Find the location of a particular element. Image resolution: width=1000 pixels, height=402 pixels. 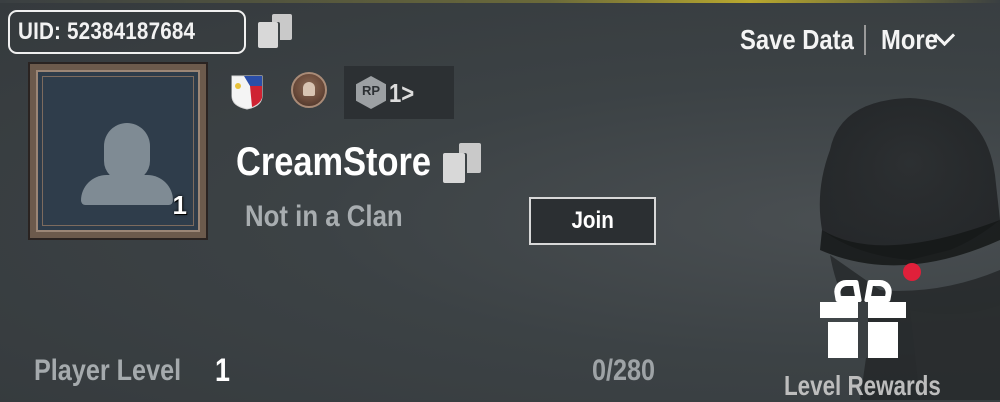

copy-uid-icon is located at coordinates (275, 31).